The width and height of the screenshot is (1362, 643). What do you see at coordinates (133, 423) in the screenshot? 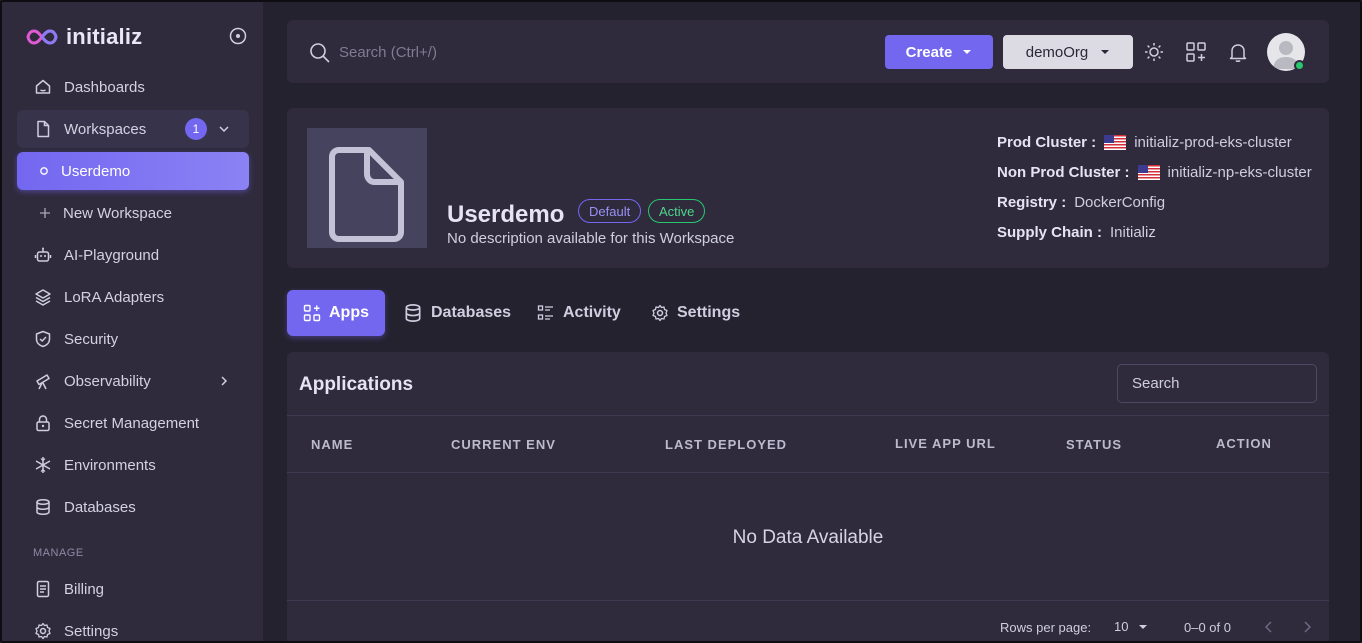
I see `sidebar-item-secret-management: Secret Management` at bounding box center [133, 423].